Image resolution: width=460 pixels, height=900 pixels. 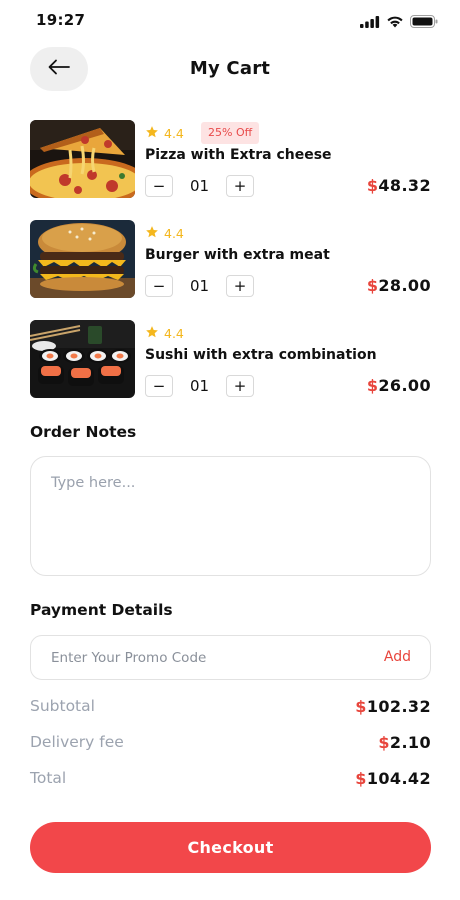 What do you see at coordinates (230, 847) in the screenshot?
I see `checkout-button: Checkout` at bounding box center [230, 847].